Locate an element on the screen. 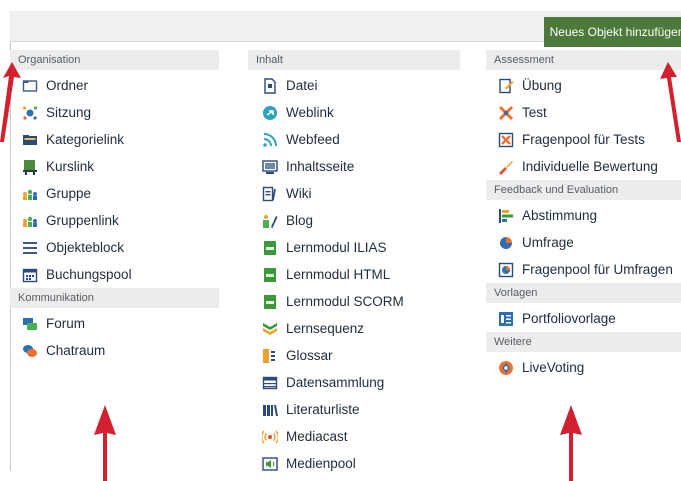 The image size is (681, 481). object-type-label: Webfeed is located at coordinates (313, 139).